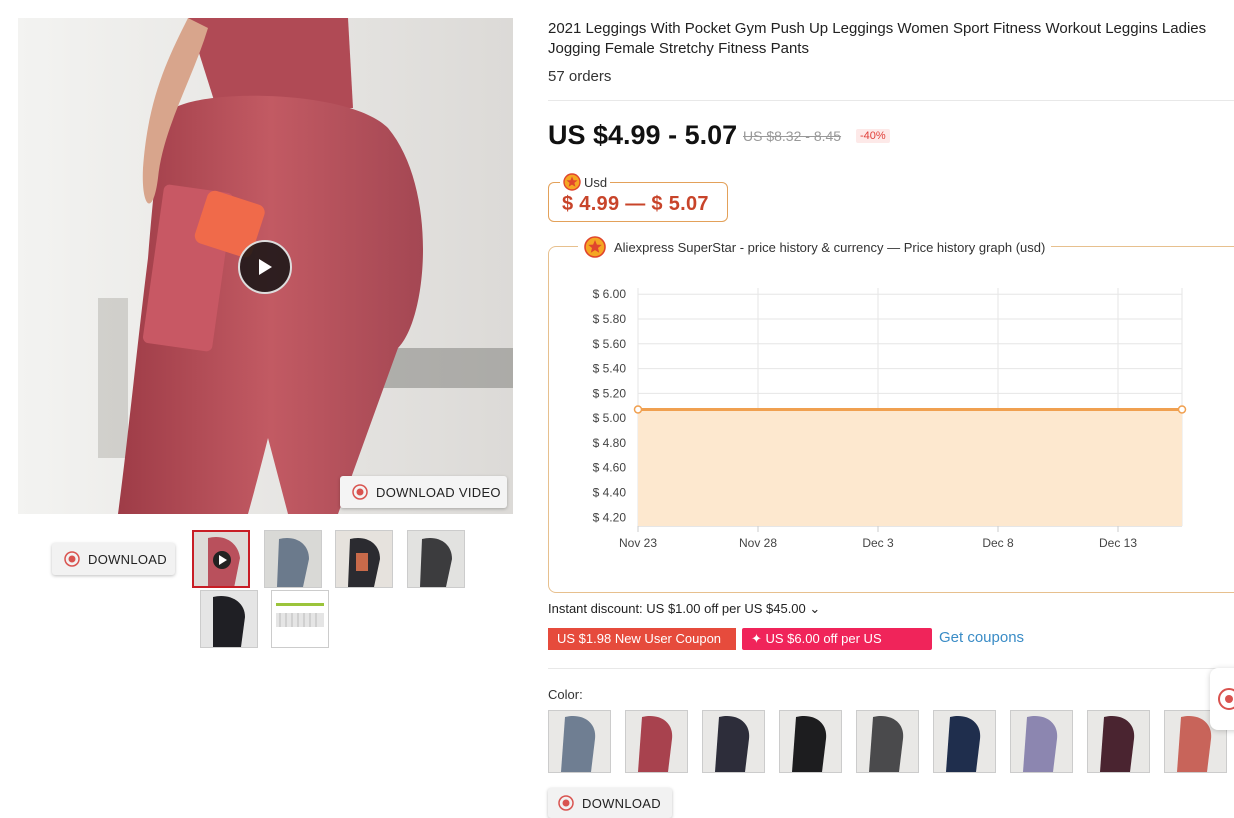  Describe the element at coordinates (610, 418) in the screenshot. I see `y-tick-label: $ 5.00` at that location.